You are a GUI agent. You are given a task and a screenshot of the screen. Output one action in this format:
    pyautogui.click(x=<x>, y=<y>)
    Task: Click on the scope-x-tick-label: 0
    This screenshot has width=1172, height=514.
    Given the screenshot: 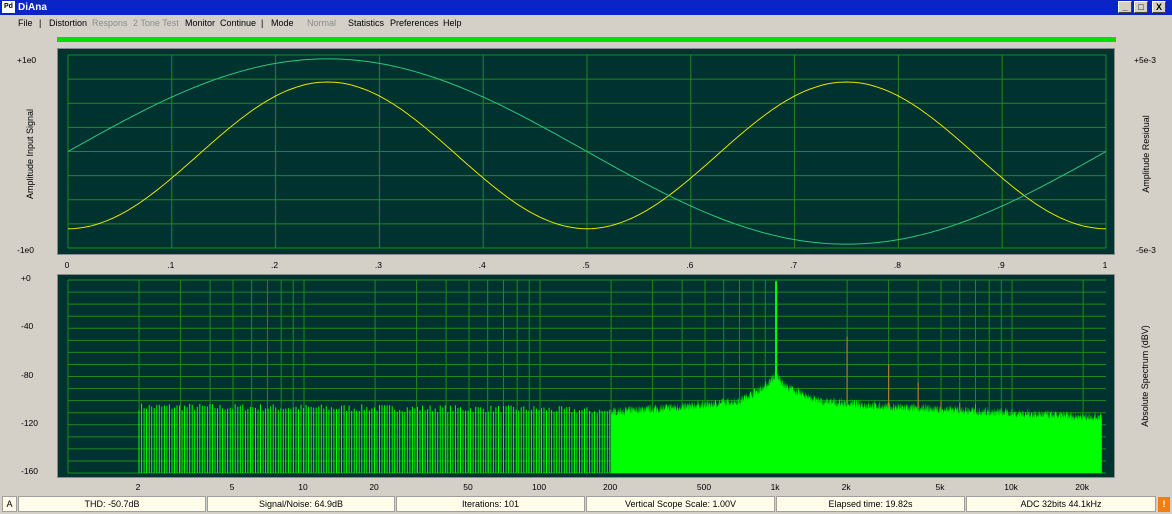 What is the action you would take?
    pyautogui.click(x=67, y=265)
    